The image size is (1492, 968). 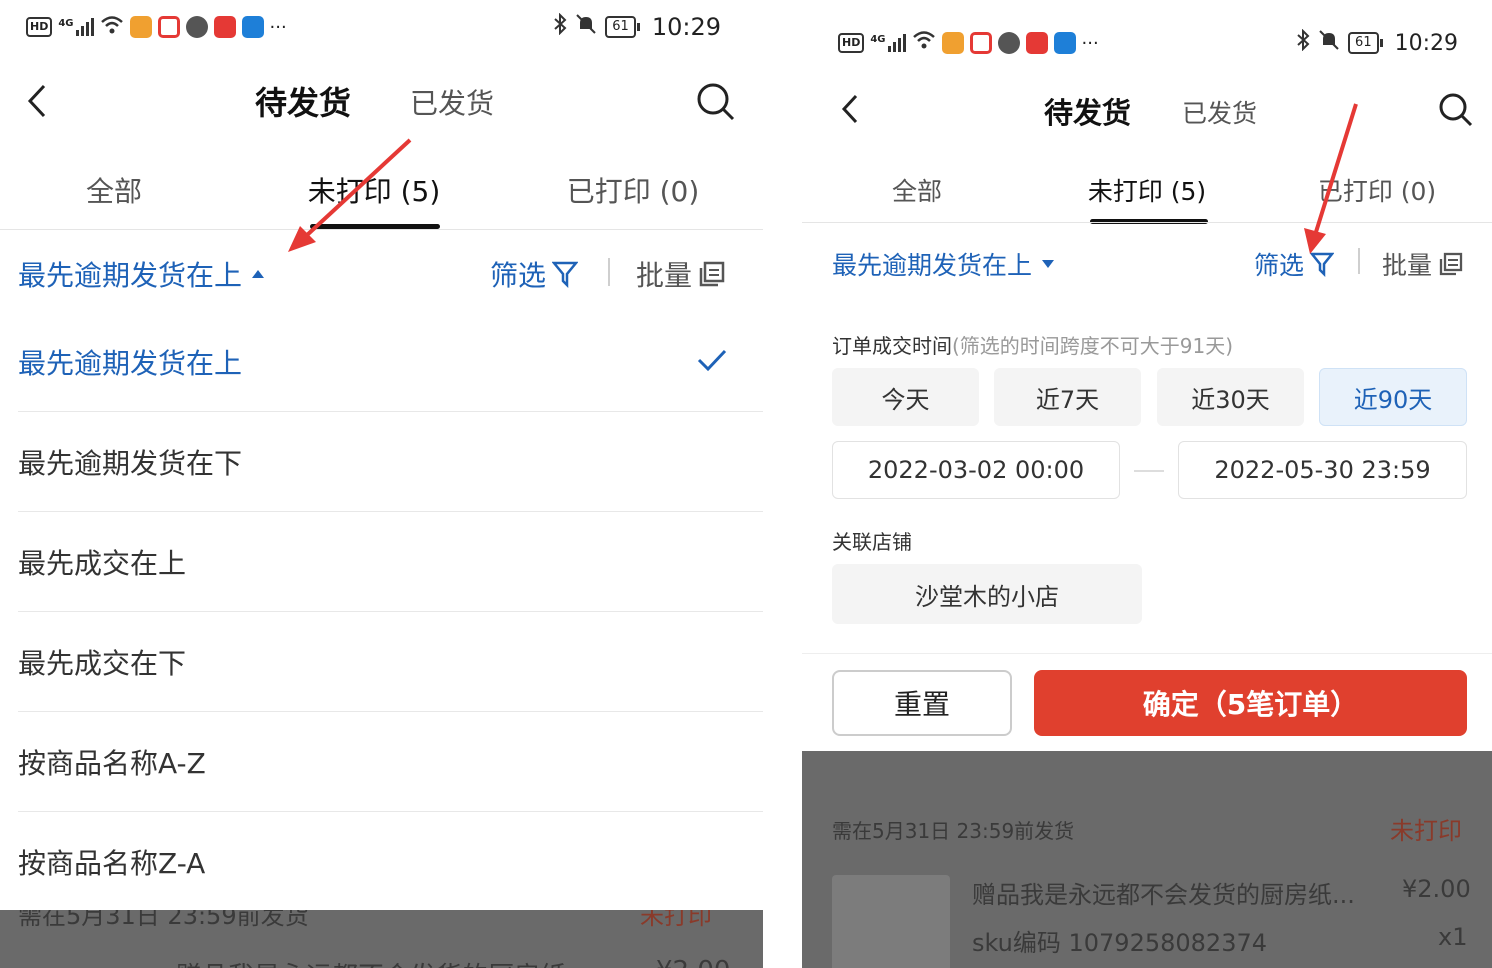 I want to click on sort-option-label: 按商品名称A-Z, so click(x=112, y=763).